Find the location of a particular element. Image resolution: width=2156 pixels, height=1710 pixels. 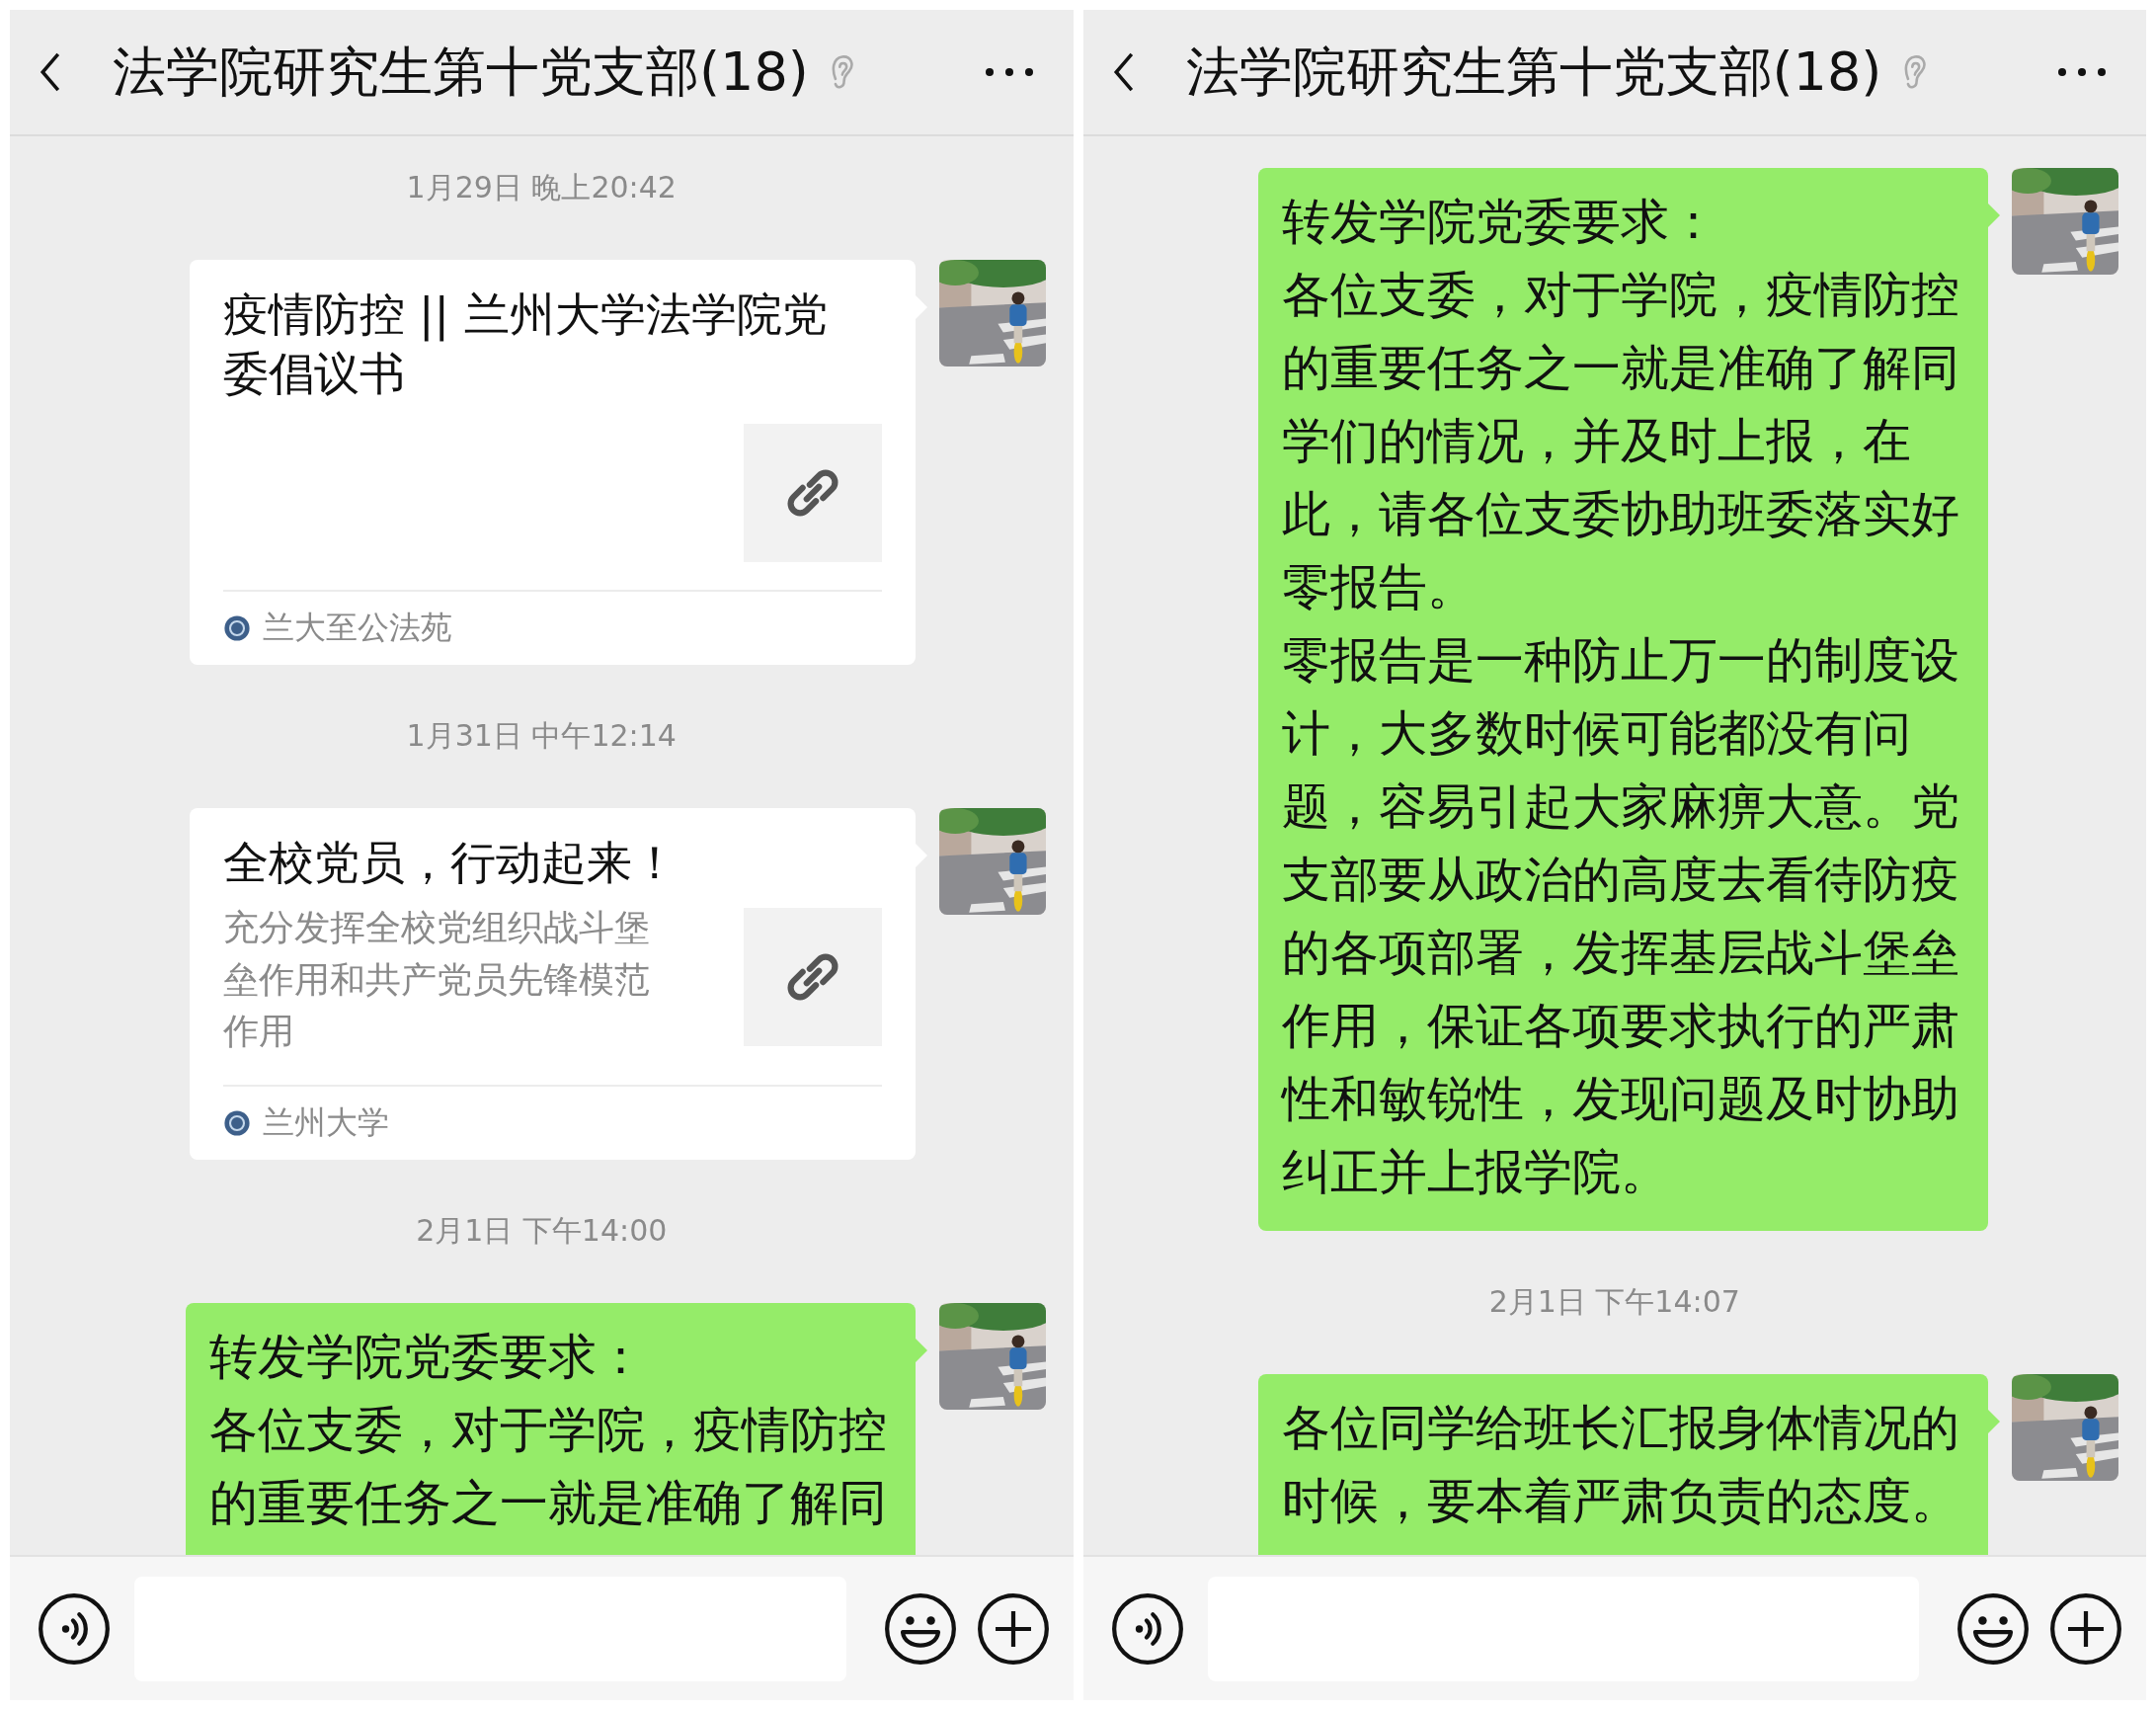

message-text: 各位同学给班长汇报身体情况的时候，要本着严肃负责的态度。 is located at coordinates (1622, 1465).